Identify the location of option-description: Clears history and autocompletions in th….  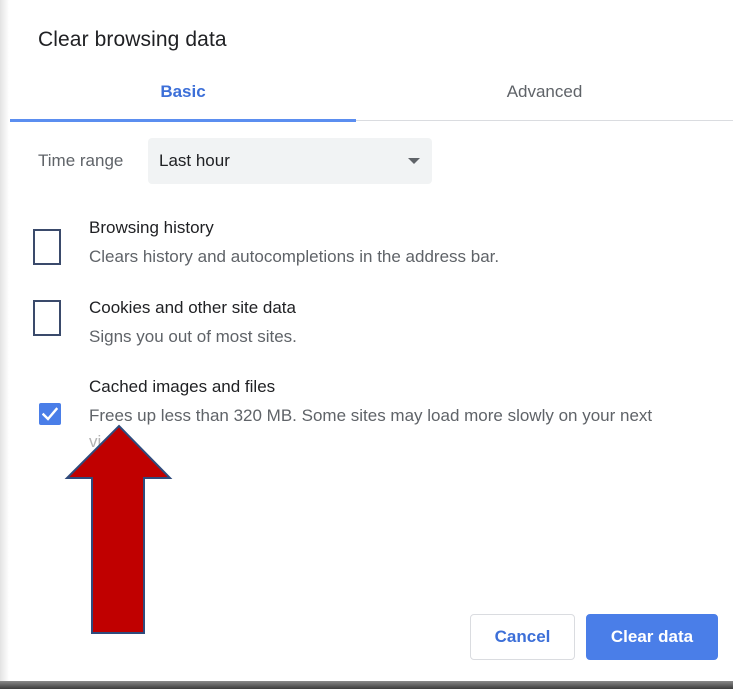
(294, 256).